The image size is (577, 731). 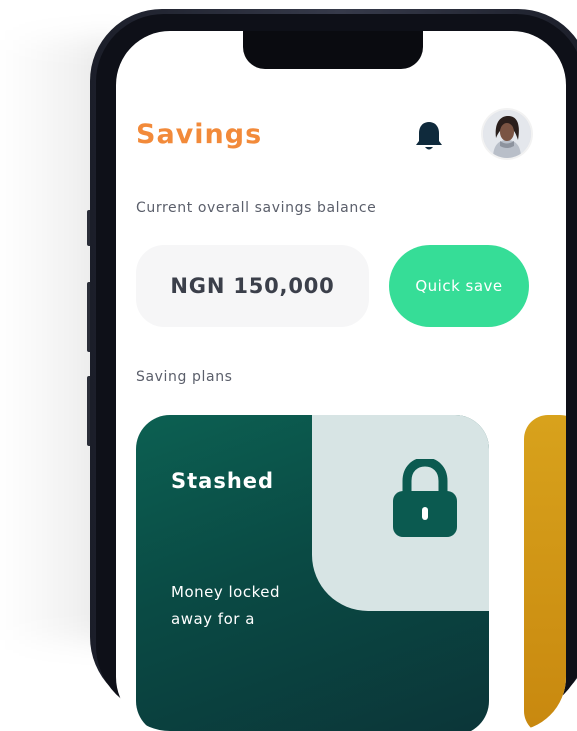 What do you see at coordinates (459, 286) in the screenshot?
I see `quick-save-button: Quick save` at bounding box center [459, 286].